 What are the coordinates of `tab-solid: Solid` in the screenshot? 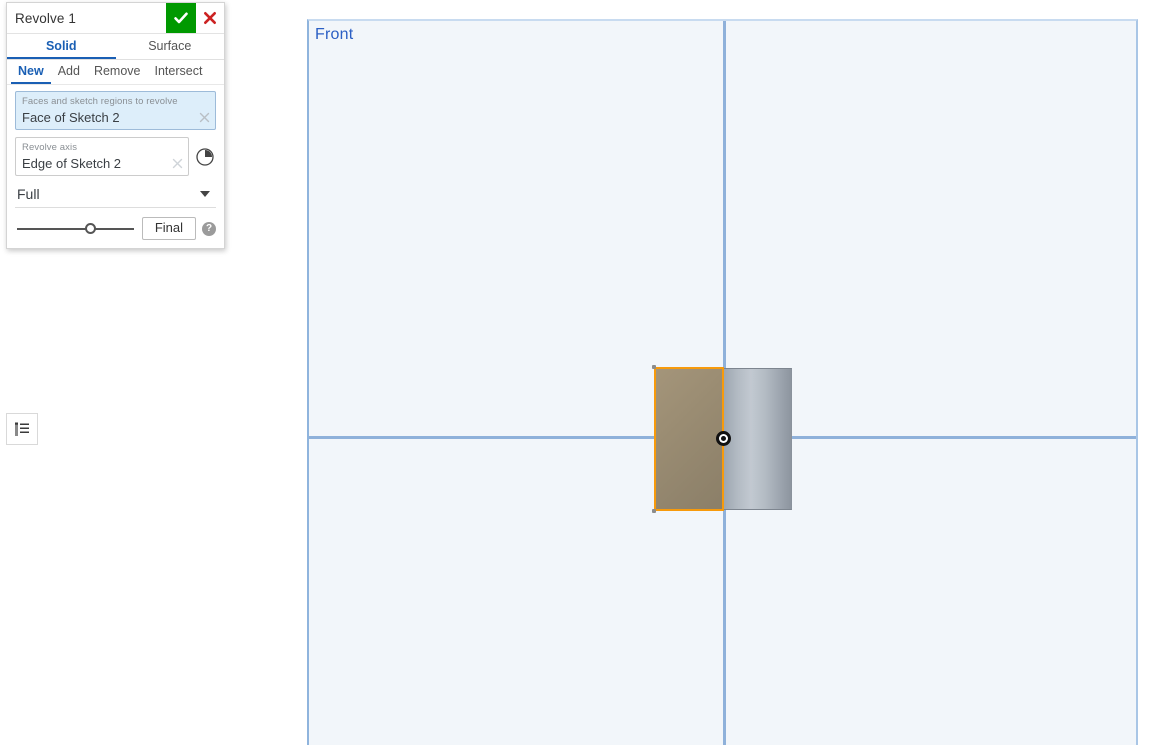 It's located at (61, 46).